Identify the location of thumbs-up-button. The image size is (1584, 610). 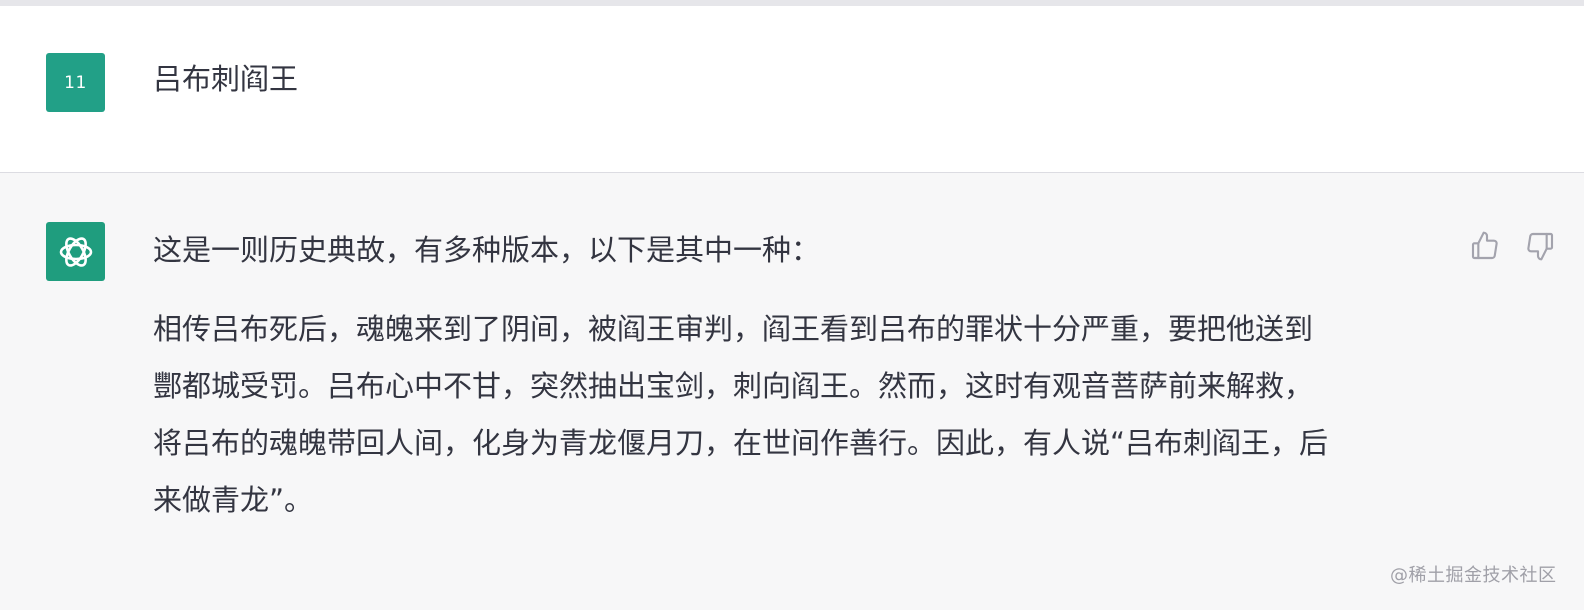
(1485, 246).